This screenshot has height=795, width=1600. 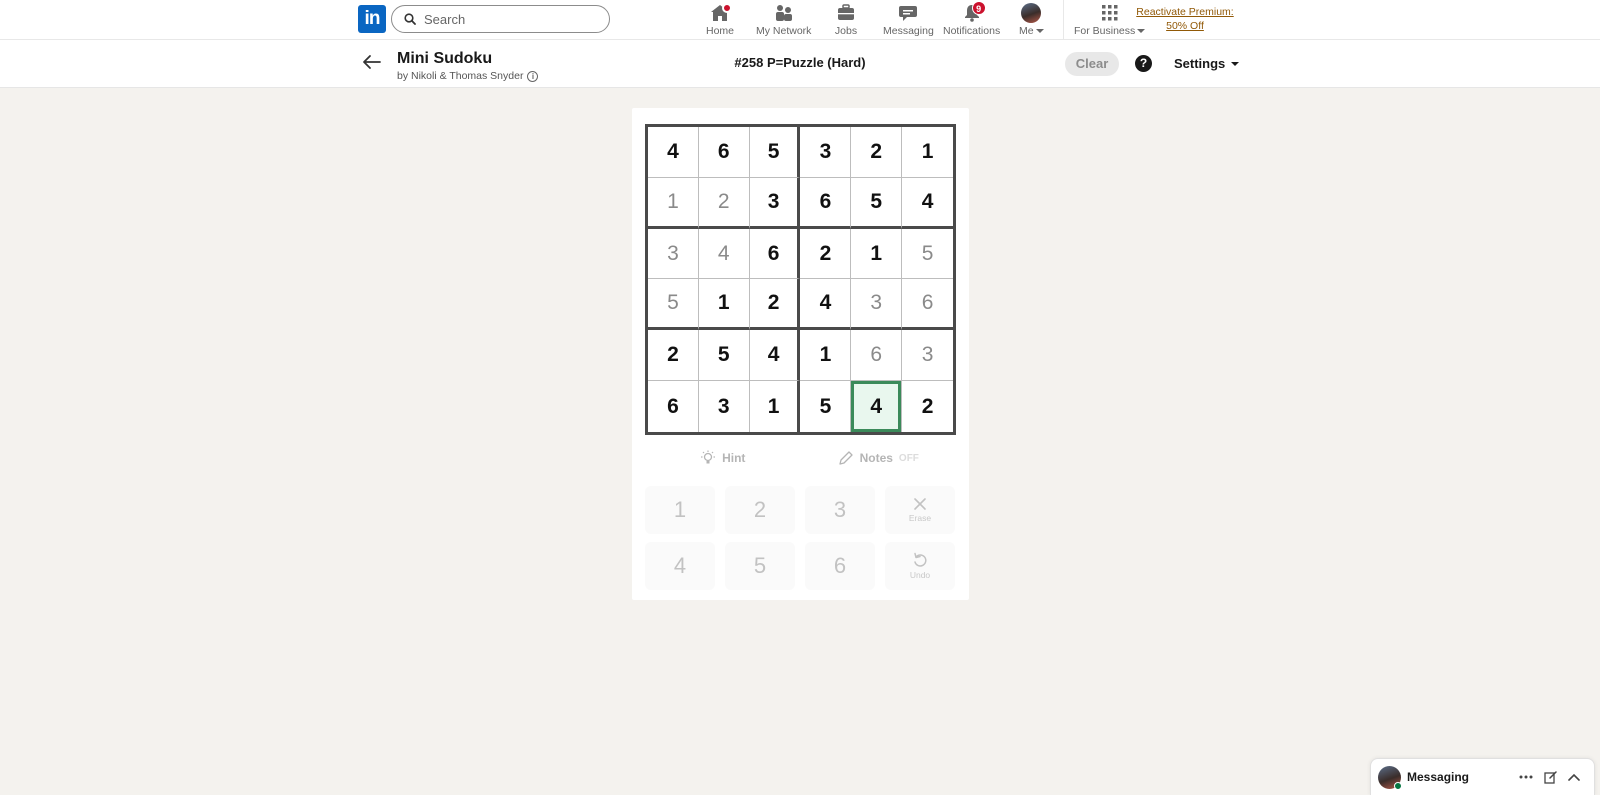 What do you see at coordinates (845, 458) in the screenshot?
I see `pencil-icon` at bounding box center [845, 458].